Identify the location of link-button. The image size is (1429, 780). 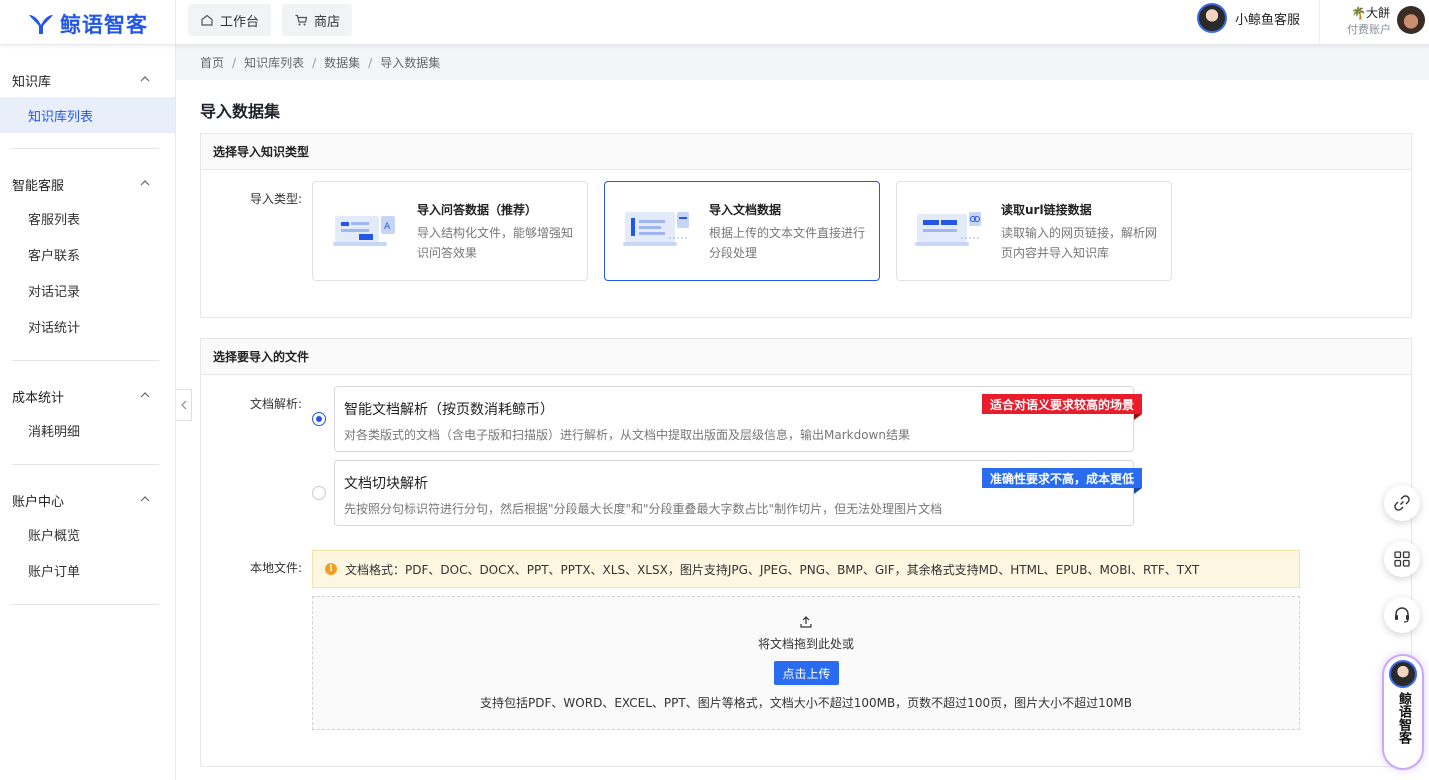
(1402, 503).